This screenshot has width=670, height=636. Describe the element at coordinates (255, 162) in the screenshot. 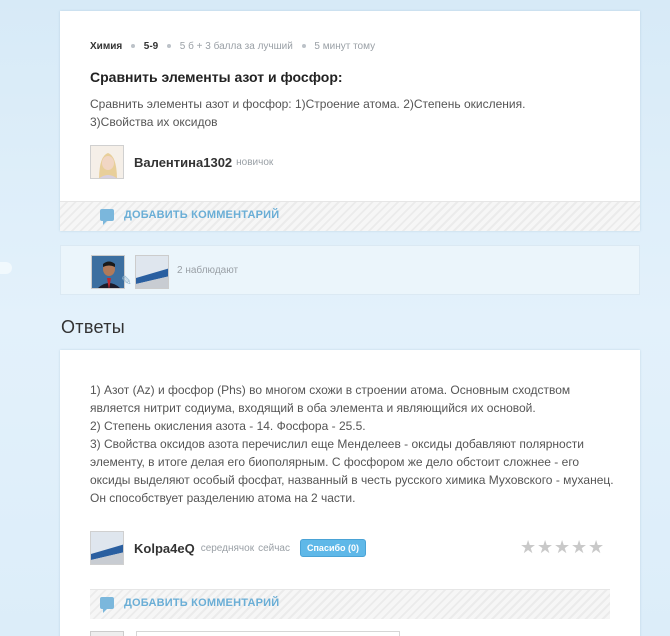

I see `author-rank: новичок` at that location.